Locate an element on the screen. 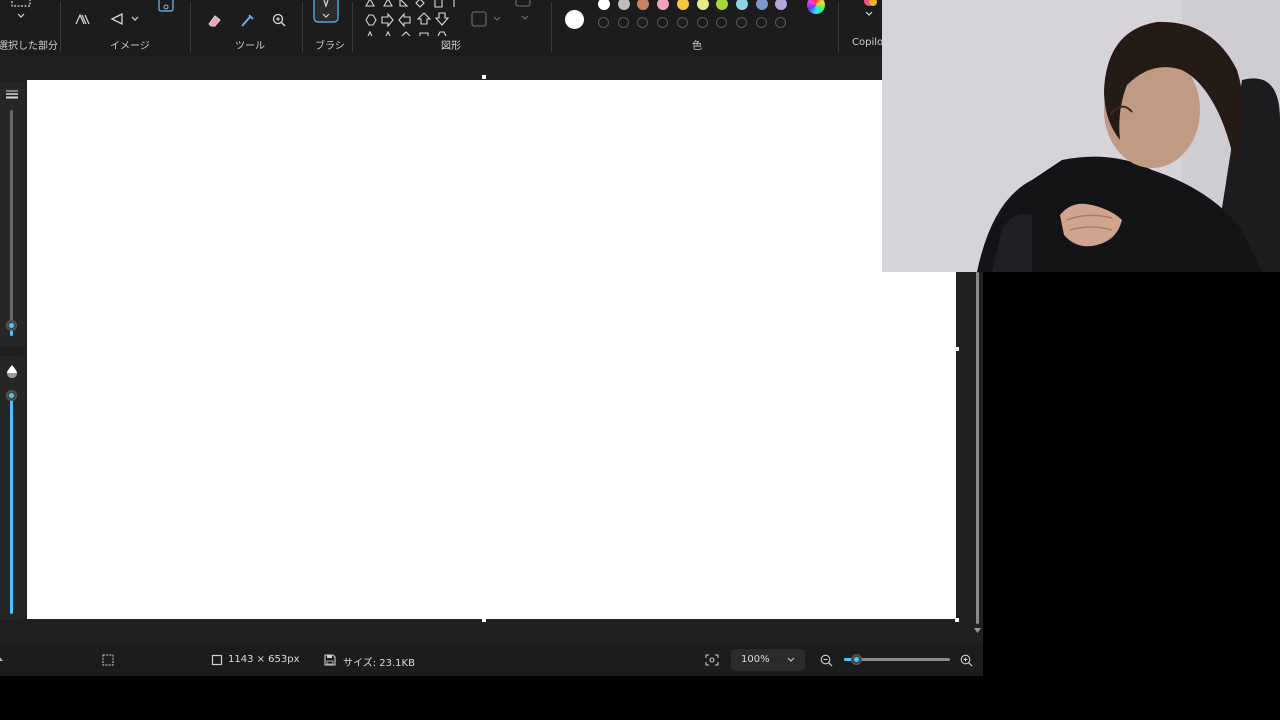 This screenshot has width=1280, height=720. vertical-scrollbar is located at coordinates (977, 452).